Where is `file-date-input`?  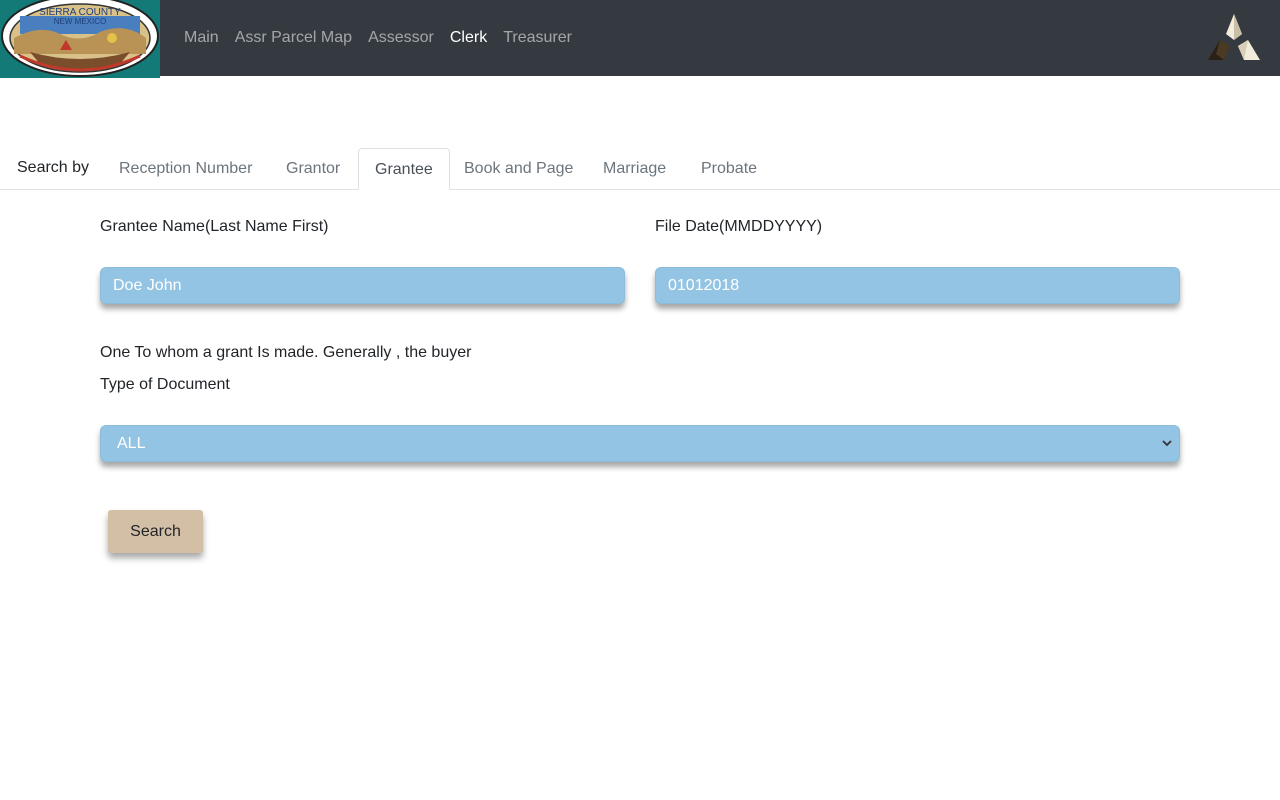
file-date-input is located at coordinates (917, 285).